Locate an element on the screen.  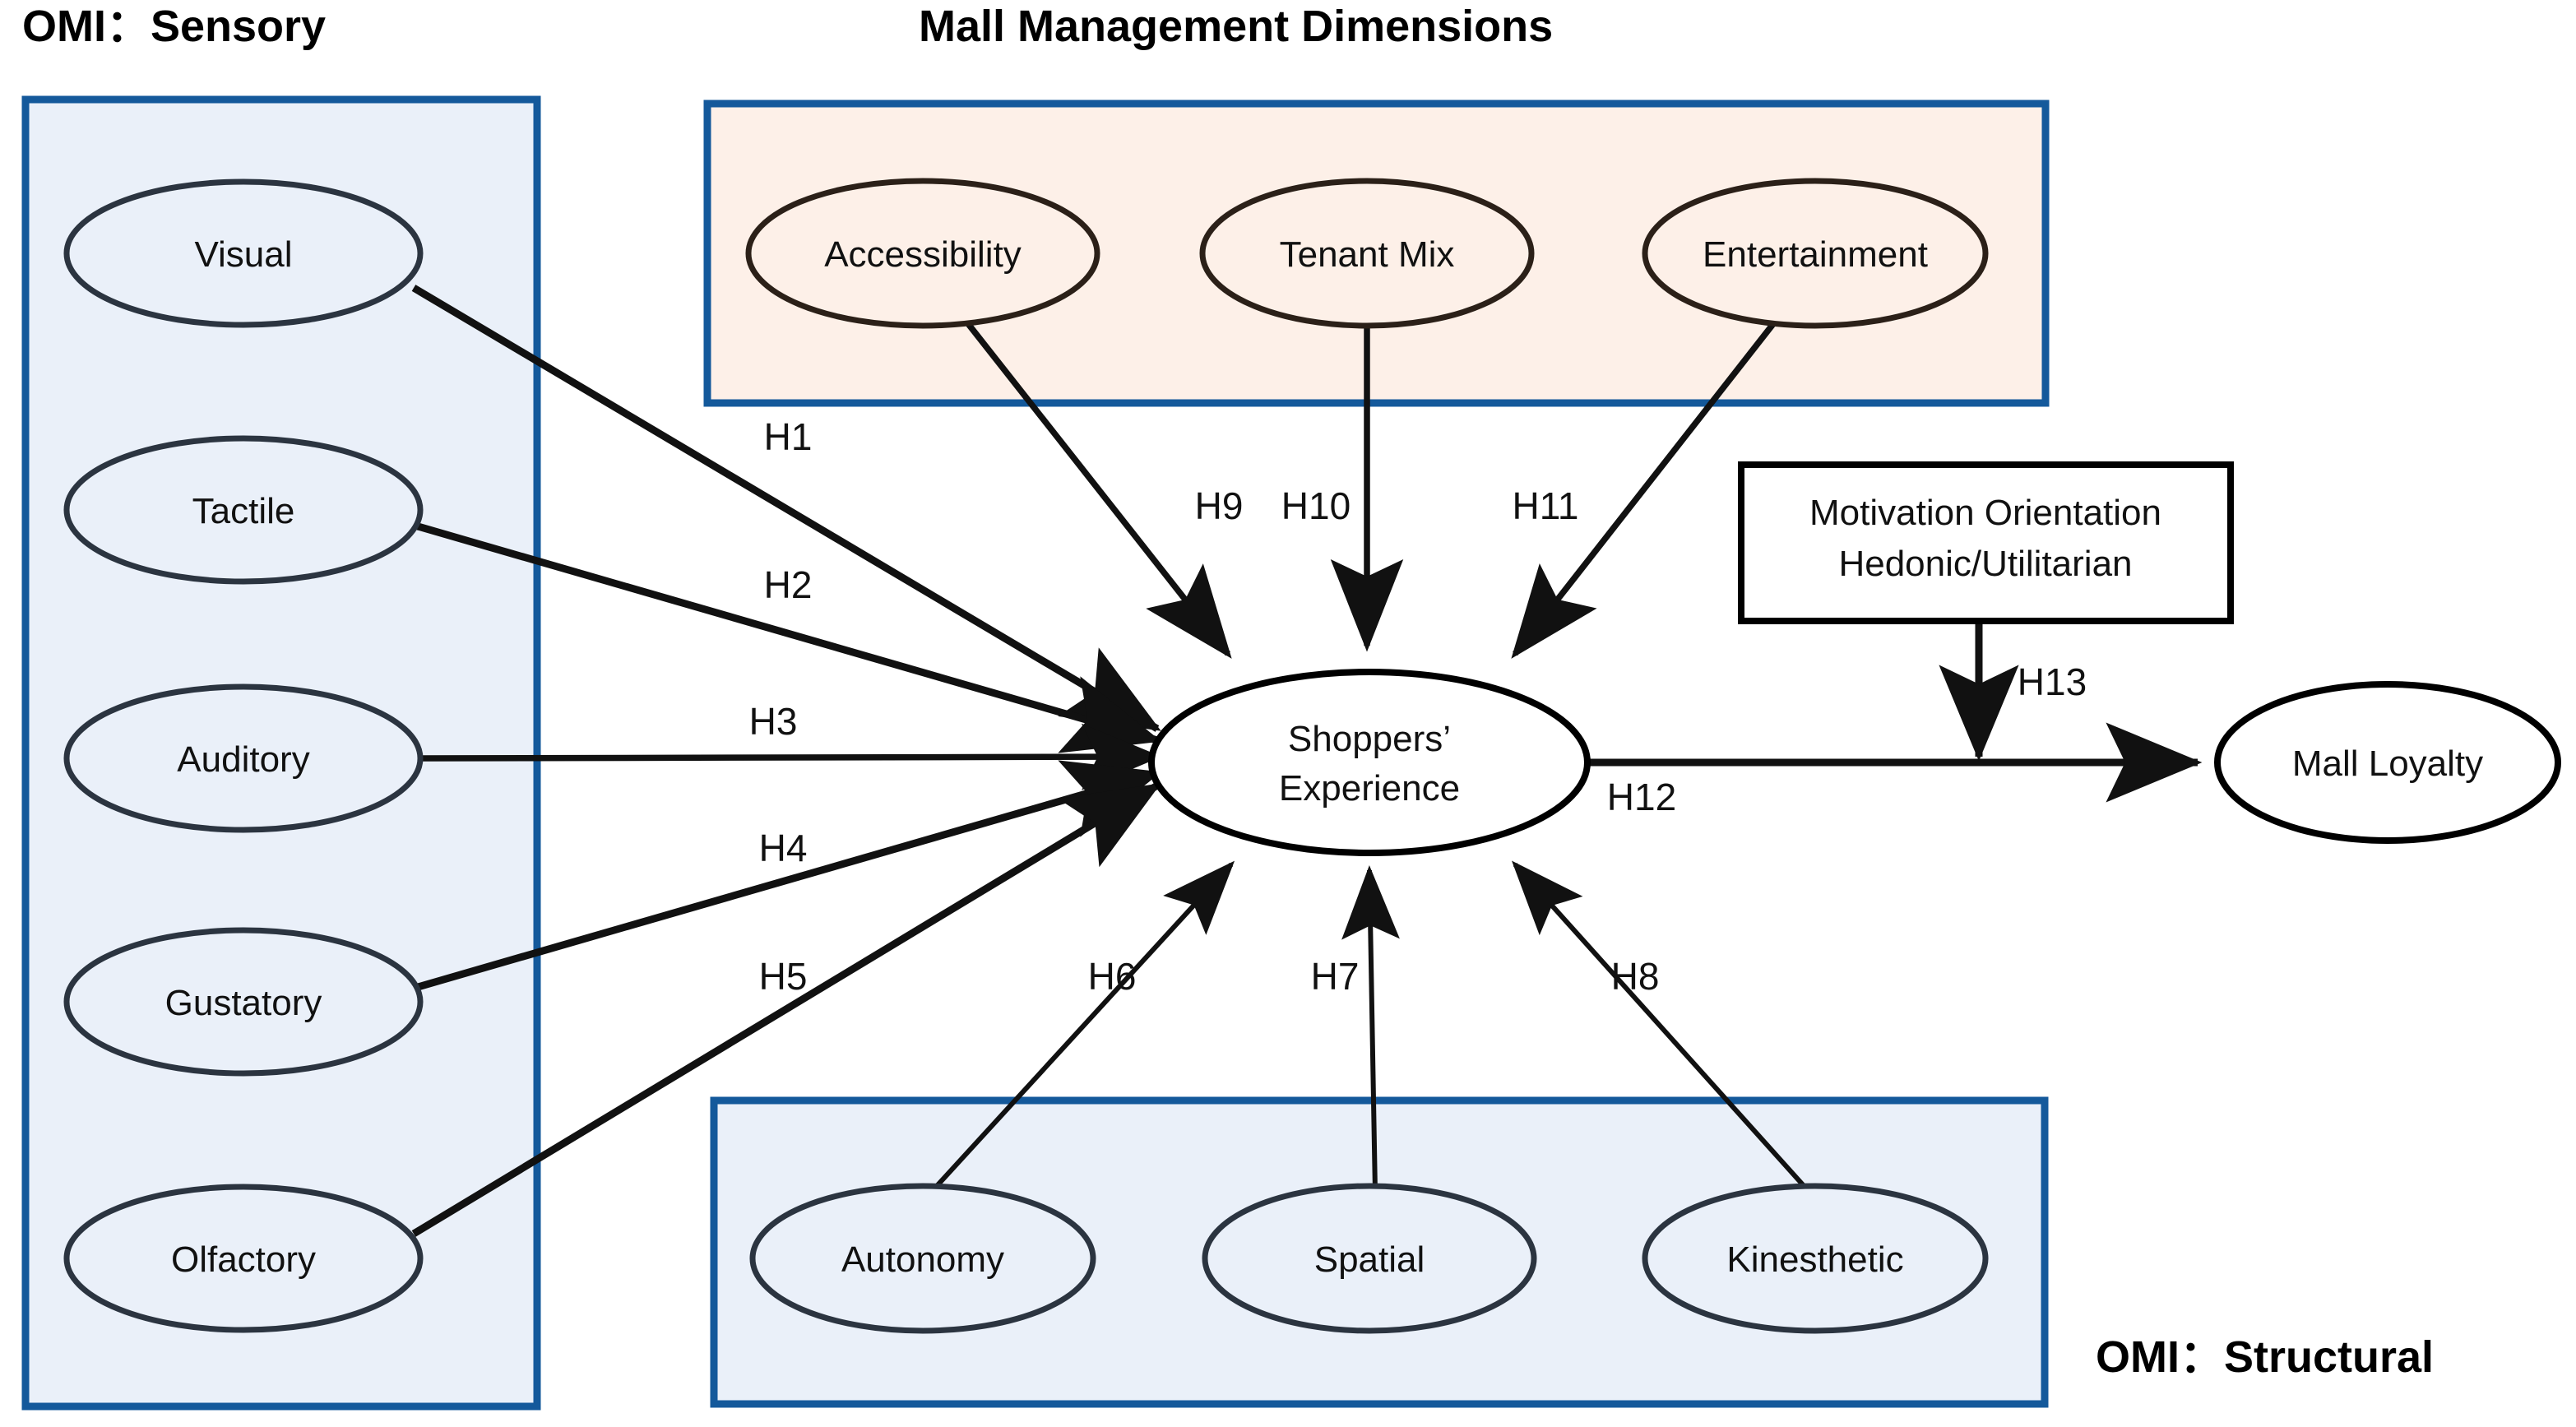
node-autonomy: Autonomy is located at coordinates (922, 1258).